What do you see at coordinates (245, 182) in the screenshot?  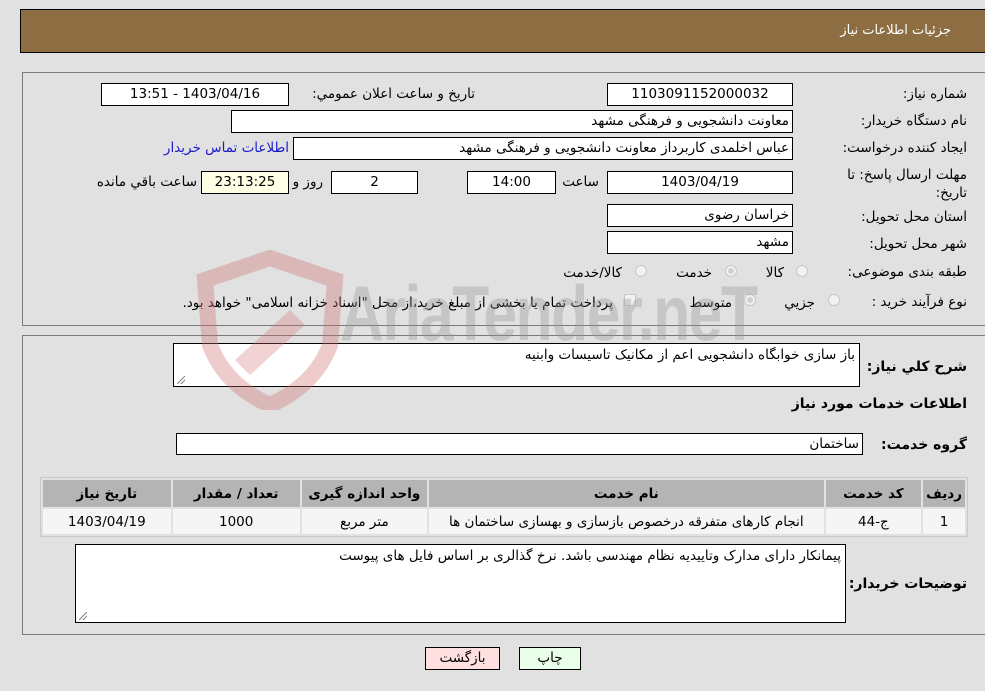 I see `time-remaining-field: 23:13:25` at bounding box center [245, 182].